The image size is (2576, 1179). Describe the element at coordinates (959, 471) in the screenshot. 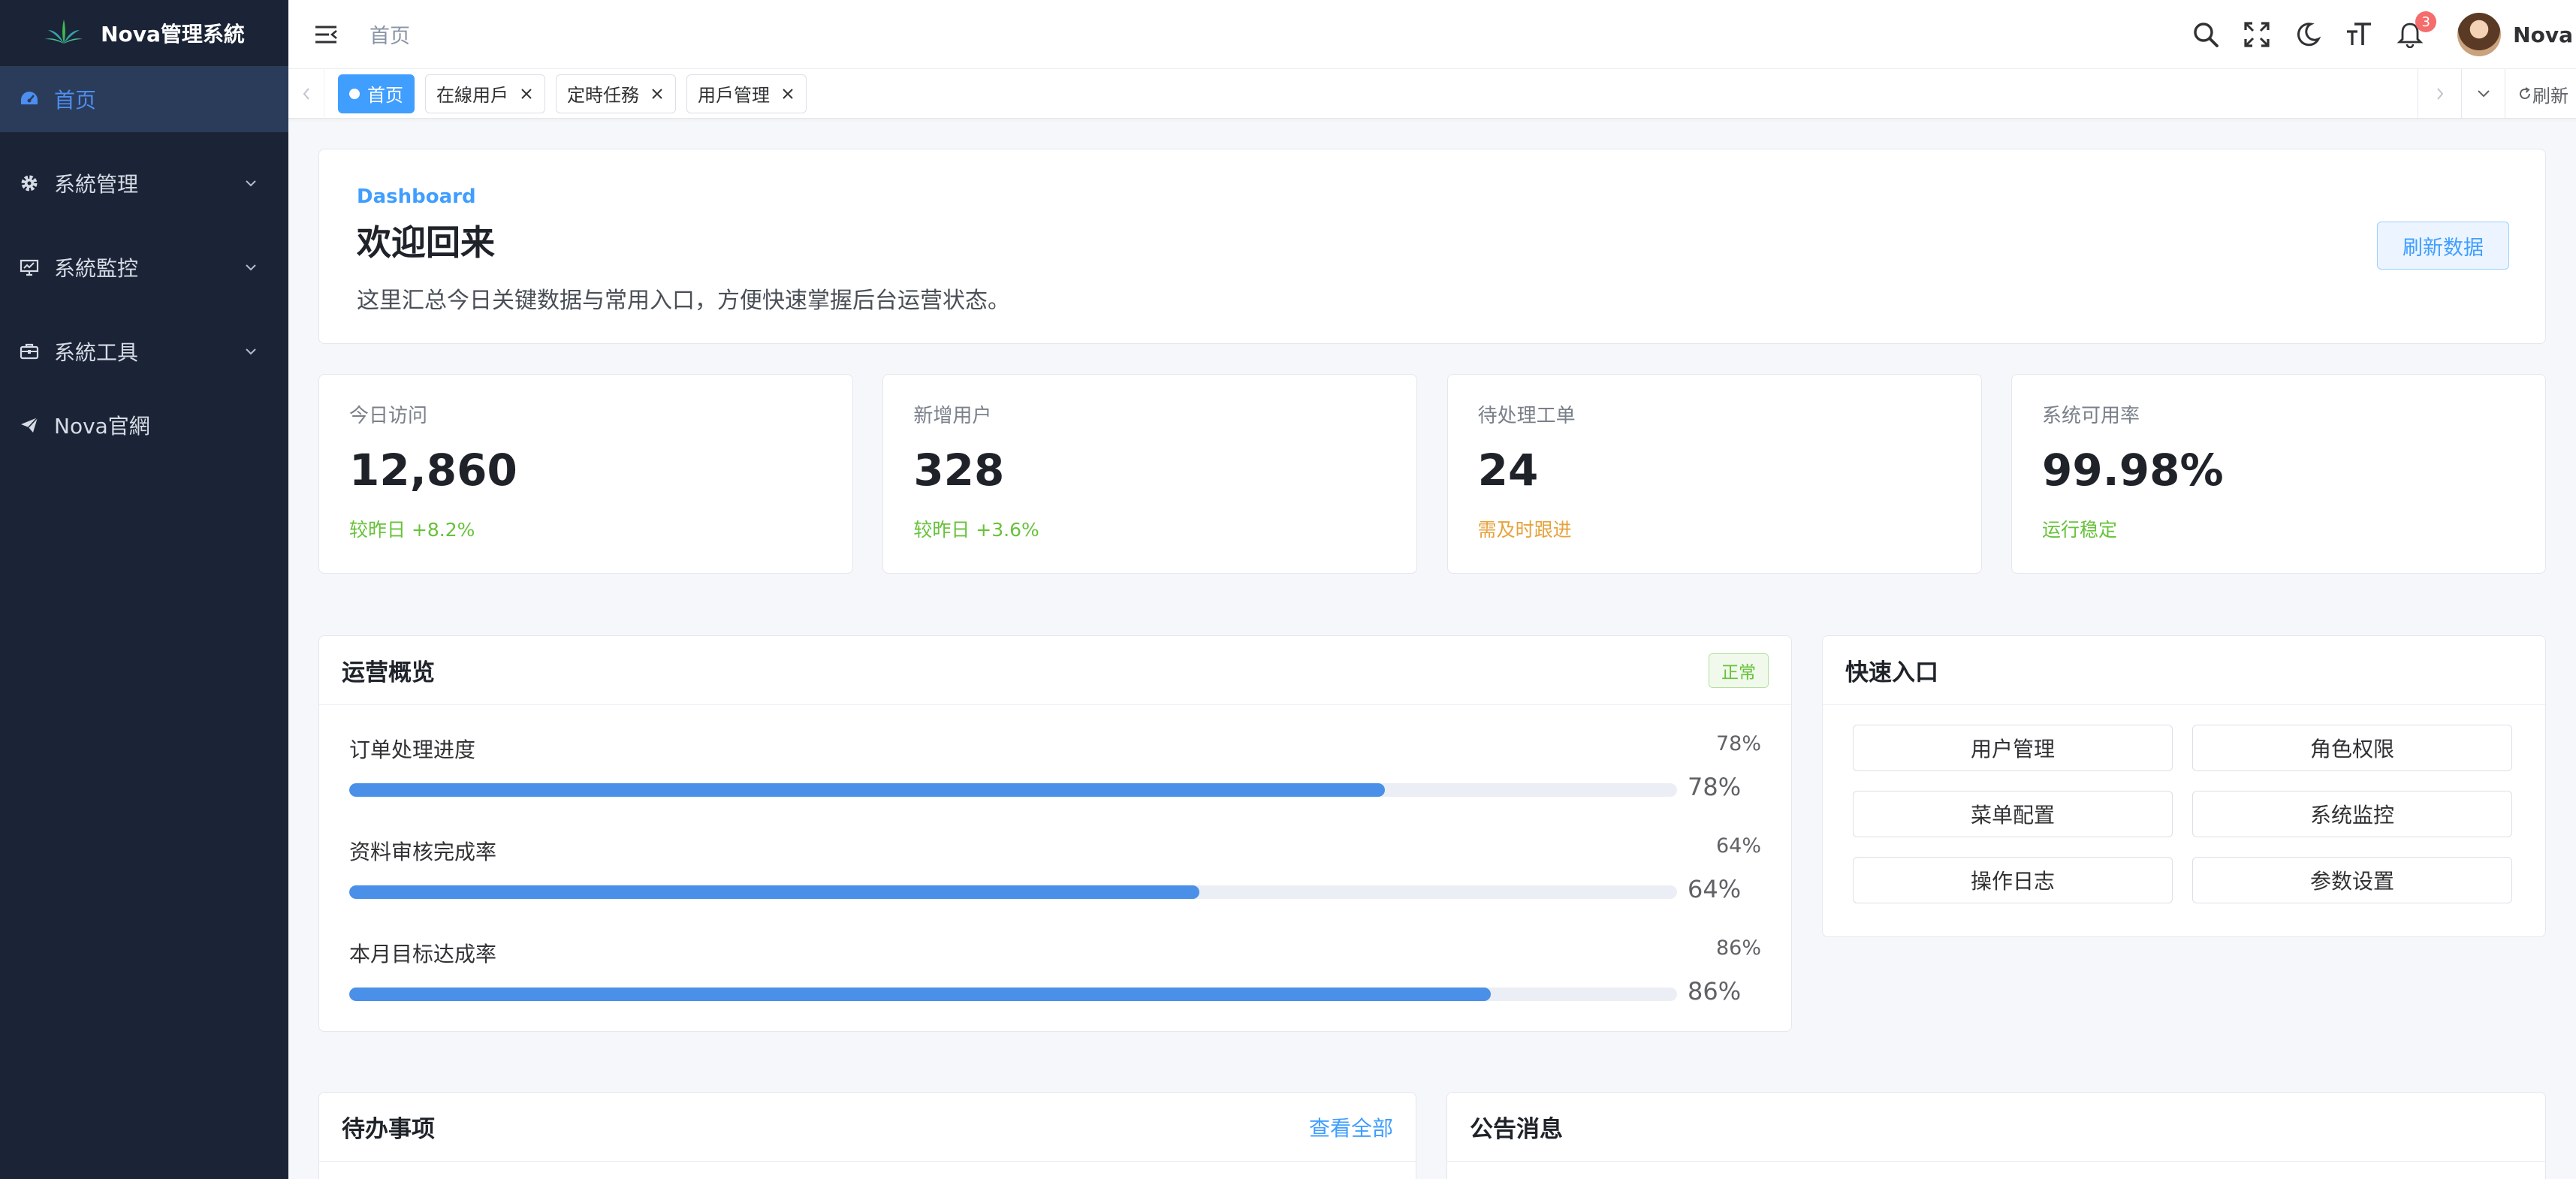

I see `stat-value: 328` at that location.